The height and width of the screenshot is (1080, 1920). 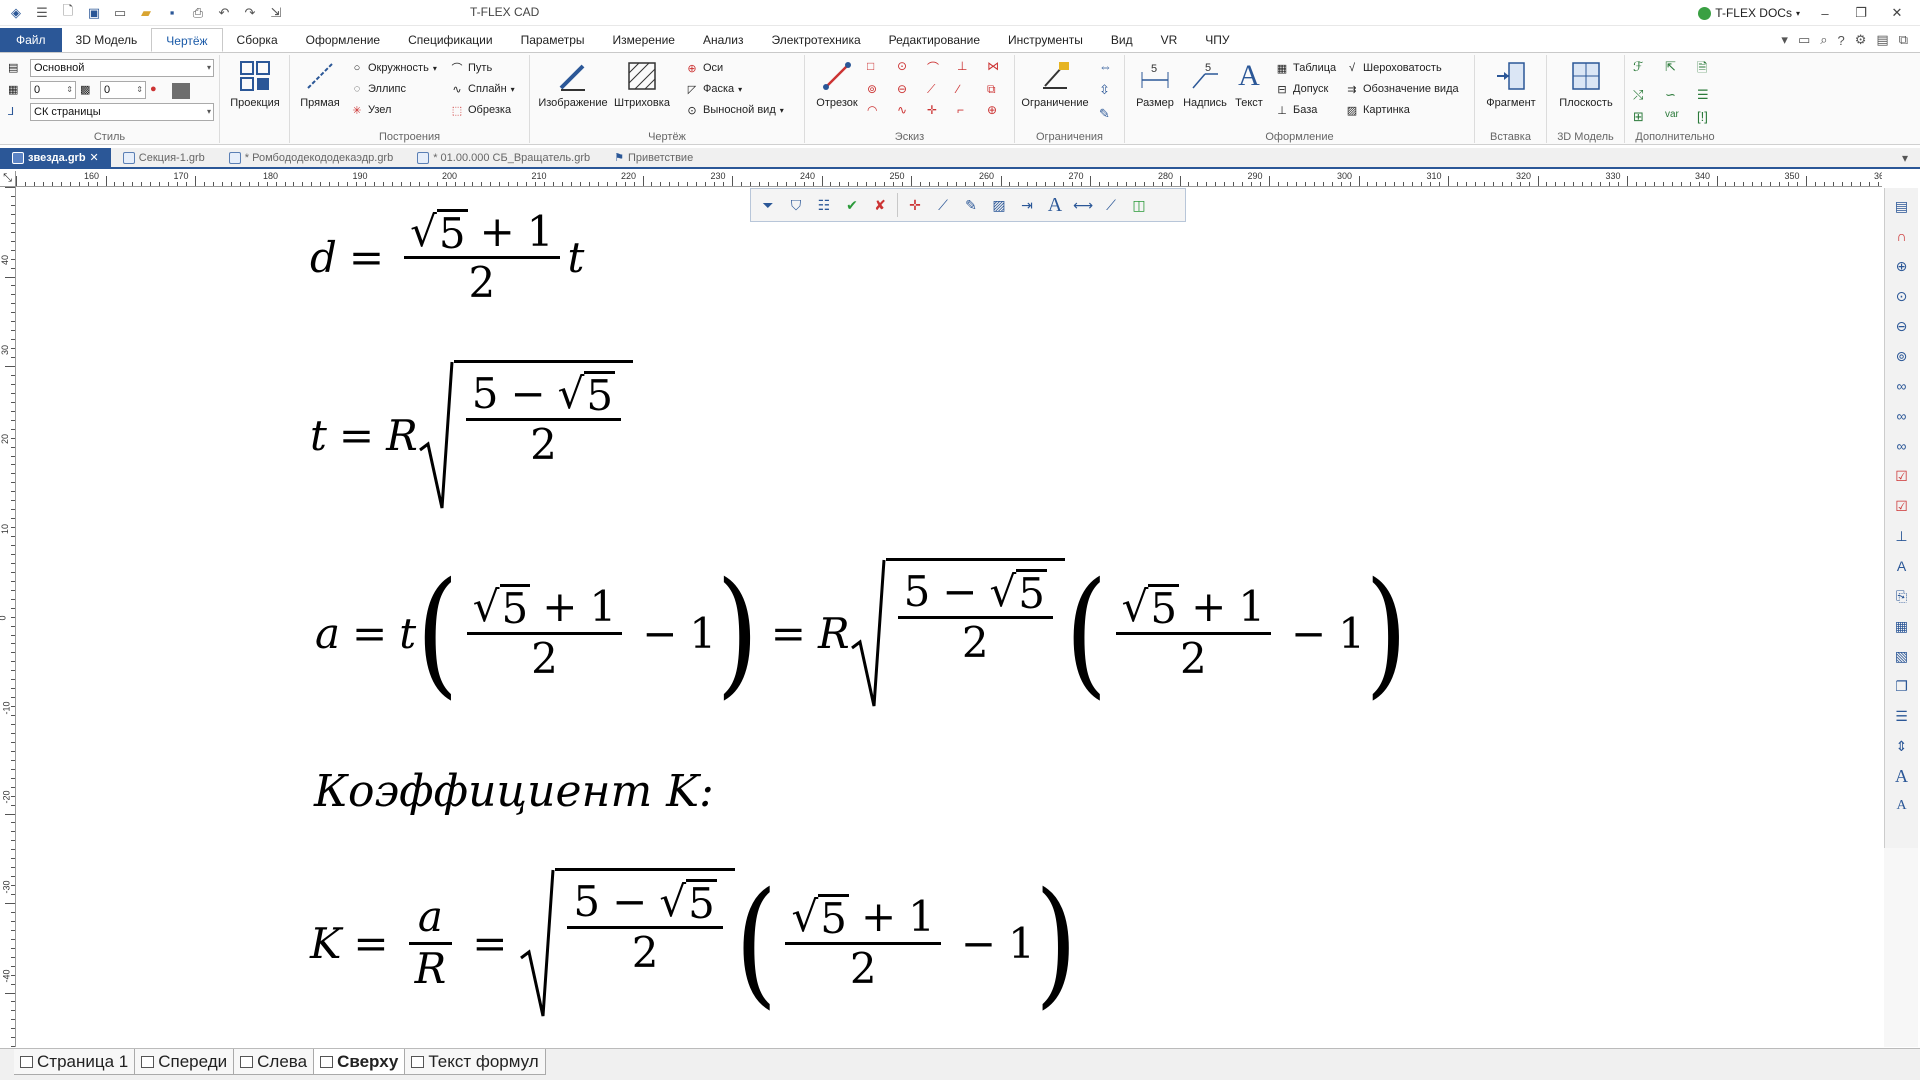 I want to click on text-filter-icon: A, so click(x=1055, y=205).